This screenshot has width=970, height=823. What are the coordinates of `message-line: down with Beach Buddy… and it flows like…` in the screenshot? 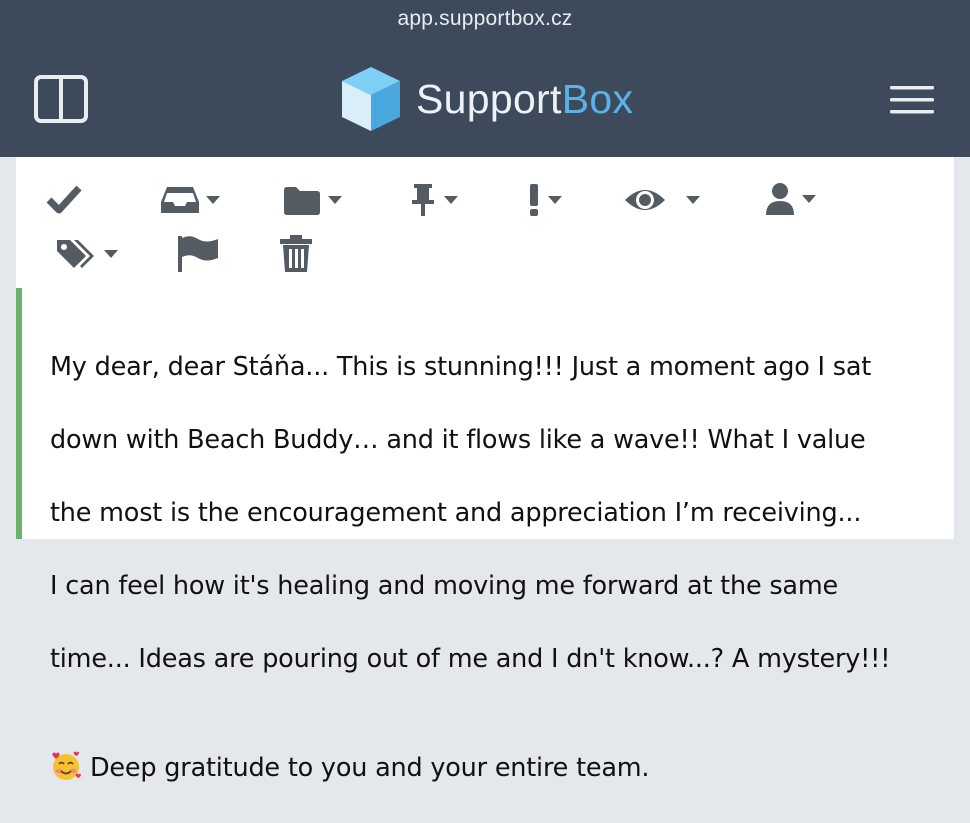 It's located at (458, 439).